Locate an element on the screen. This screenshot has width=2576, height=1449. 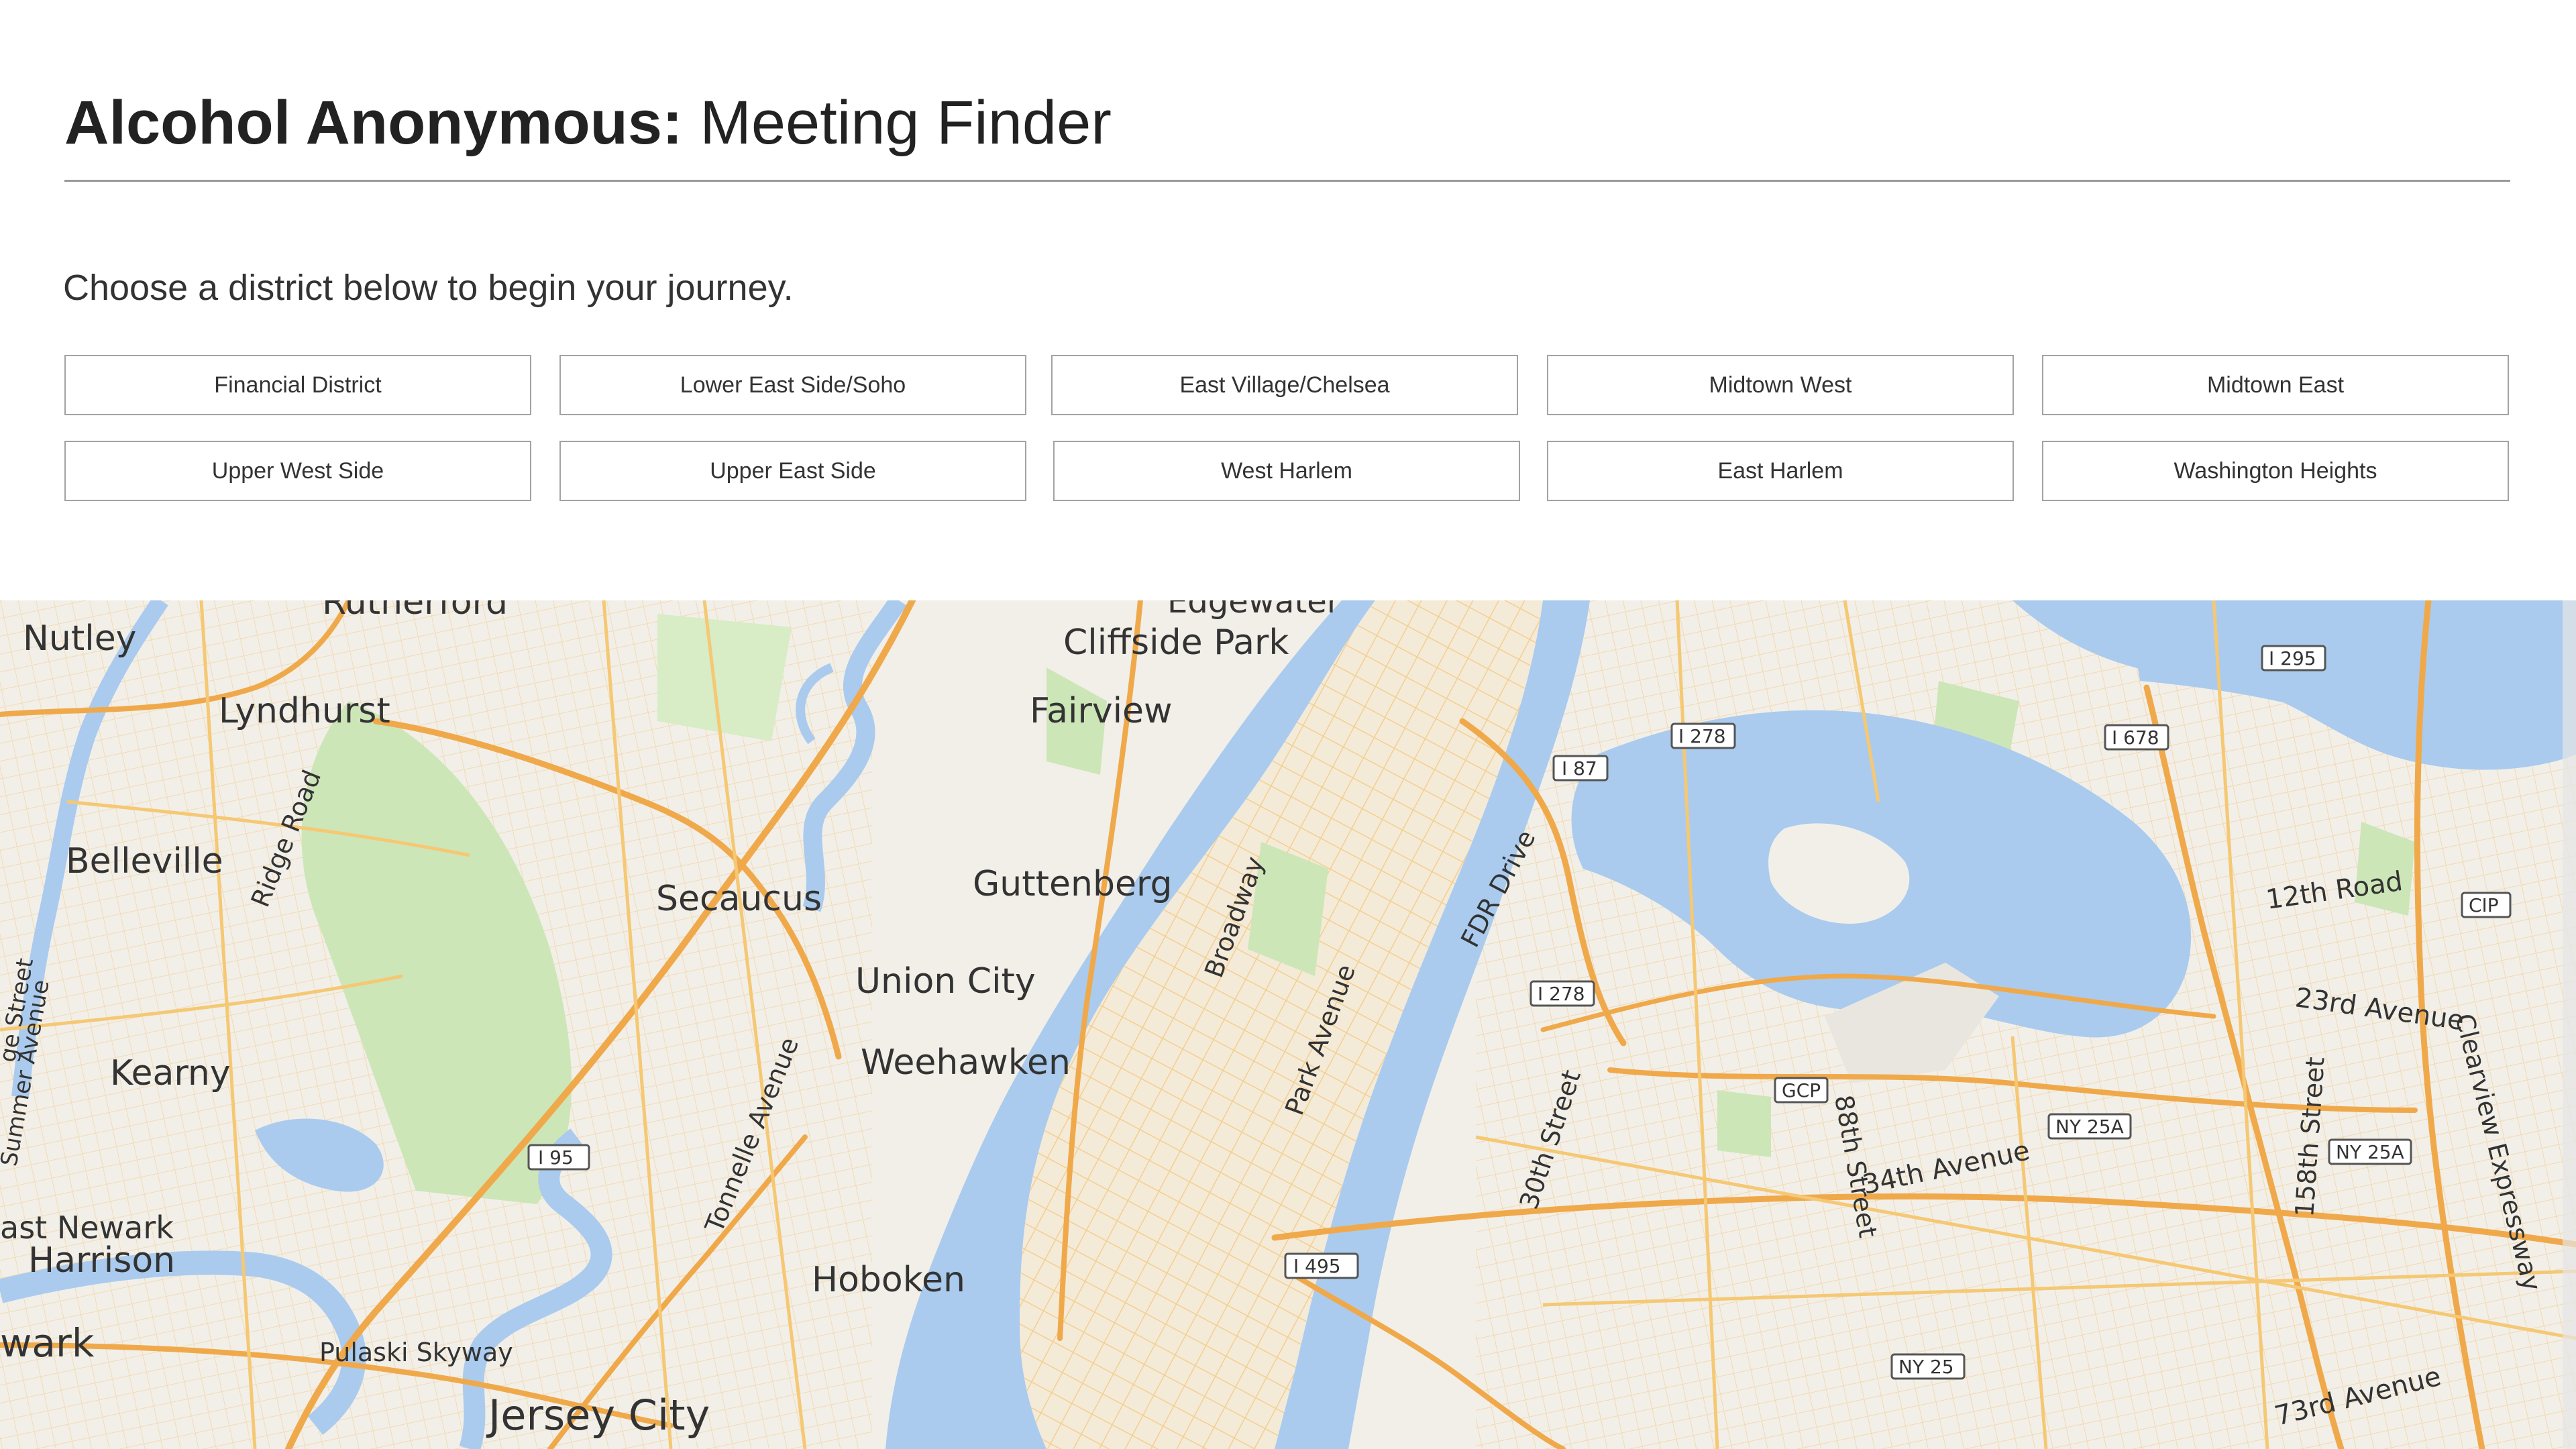
road-label-pulaski-skyway: Pulaski Skyway is located at coordinates (416, 1352).